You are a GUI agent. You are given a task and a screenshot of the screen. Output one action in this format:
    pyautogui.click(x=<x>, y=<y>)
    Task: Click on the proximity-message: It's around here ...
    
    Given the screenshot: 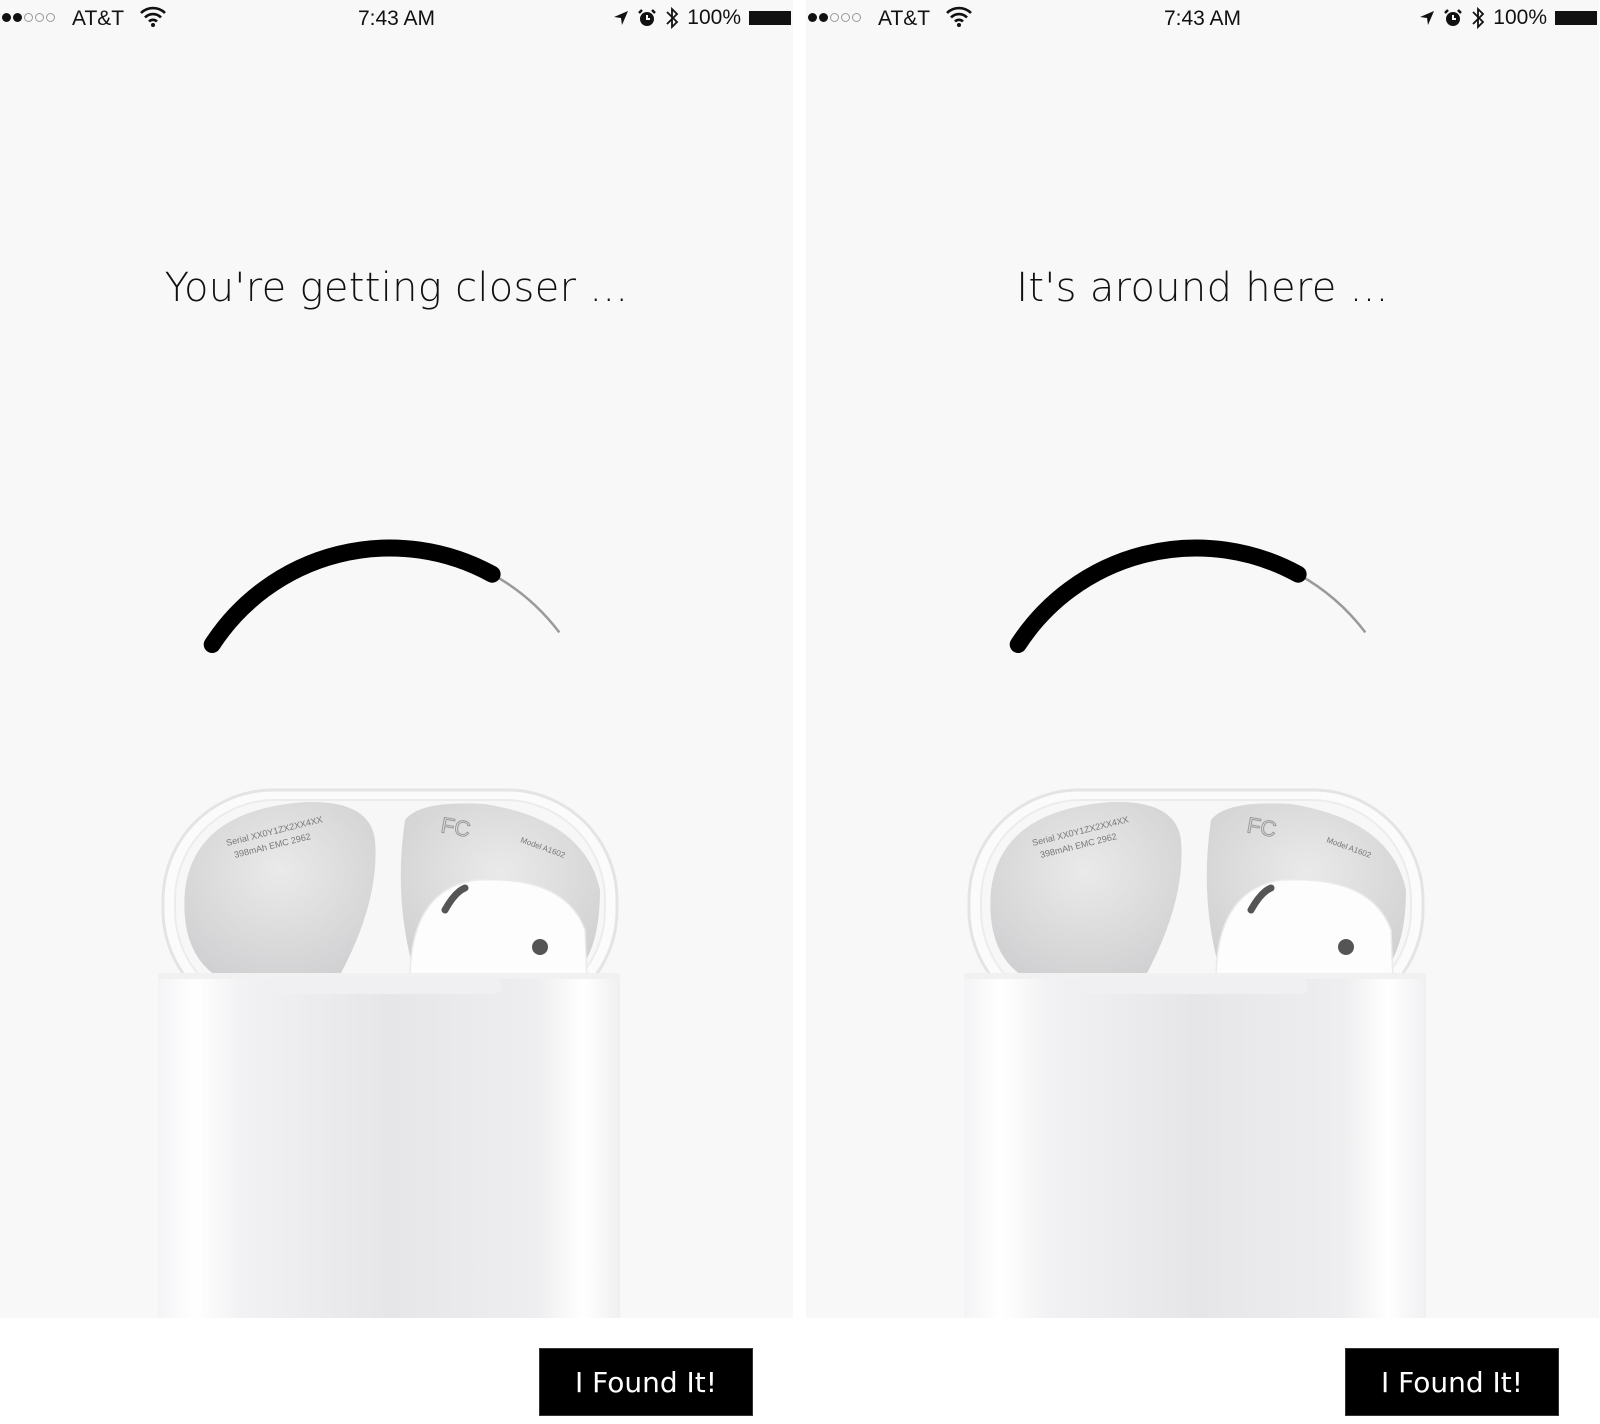 What is the action you would take?
    pyautogui.click(x=1202, y=288)
    